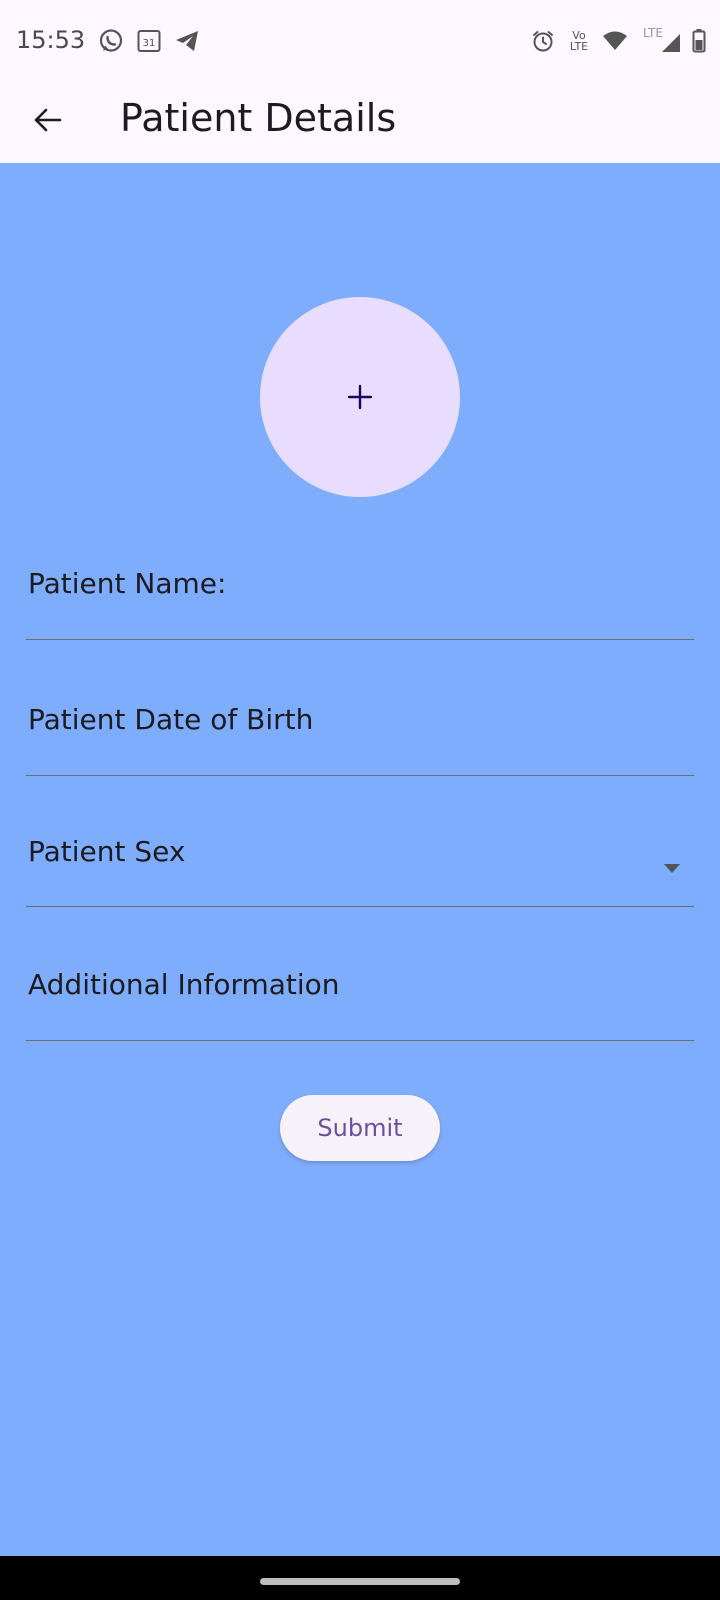  What do you see at coordinates (51, 40) in the screenshot?
I see `status-time: 15:53` at bounding box center [51, 40].